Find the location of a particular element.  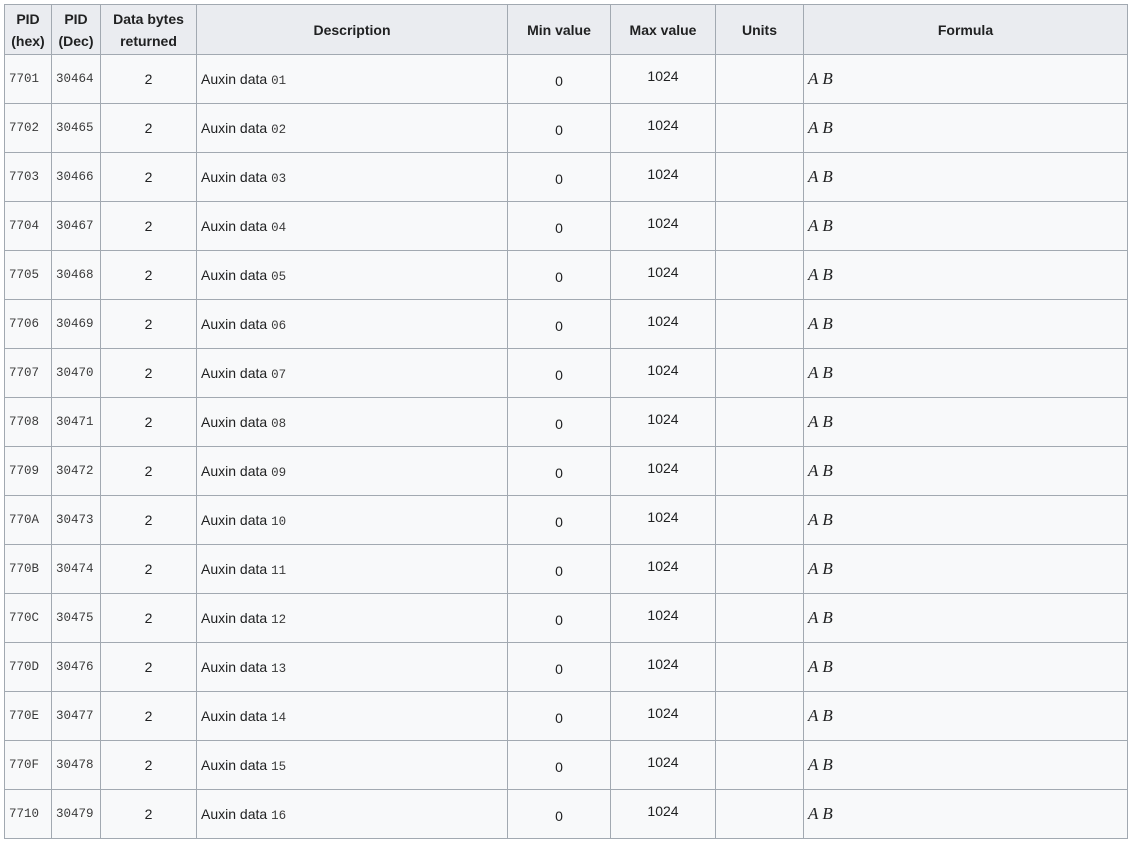

description-cell: Auxin data 15 is located at coordinates (352, 765).